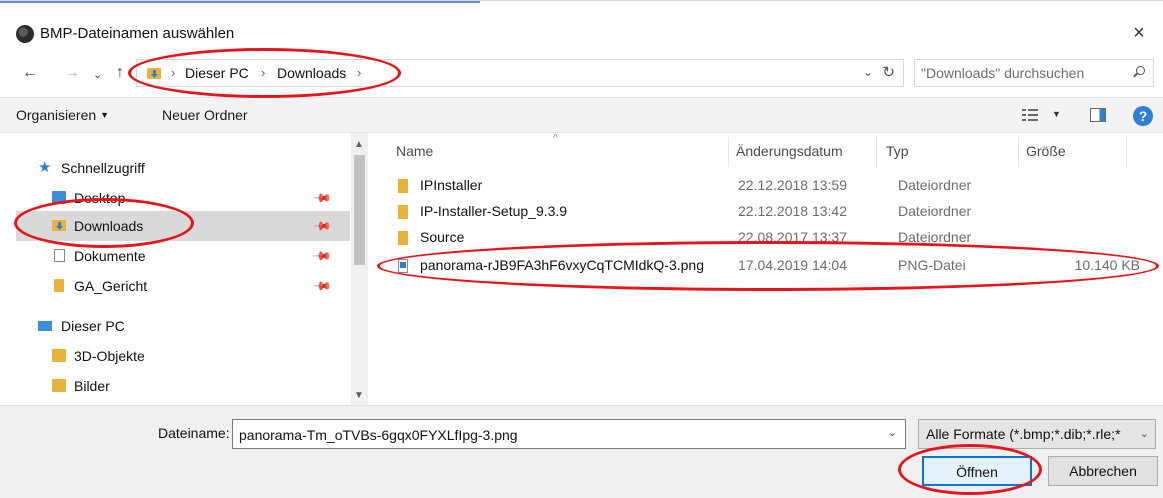 Image resolution: width=1163 pixels, height=498 pixels. Describe the element at coordinates (1030, 115) in the screenshot. I see `view-options-icon` at that location.